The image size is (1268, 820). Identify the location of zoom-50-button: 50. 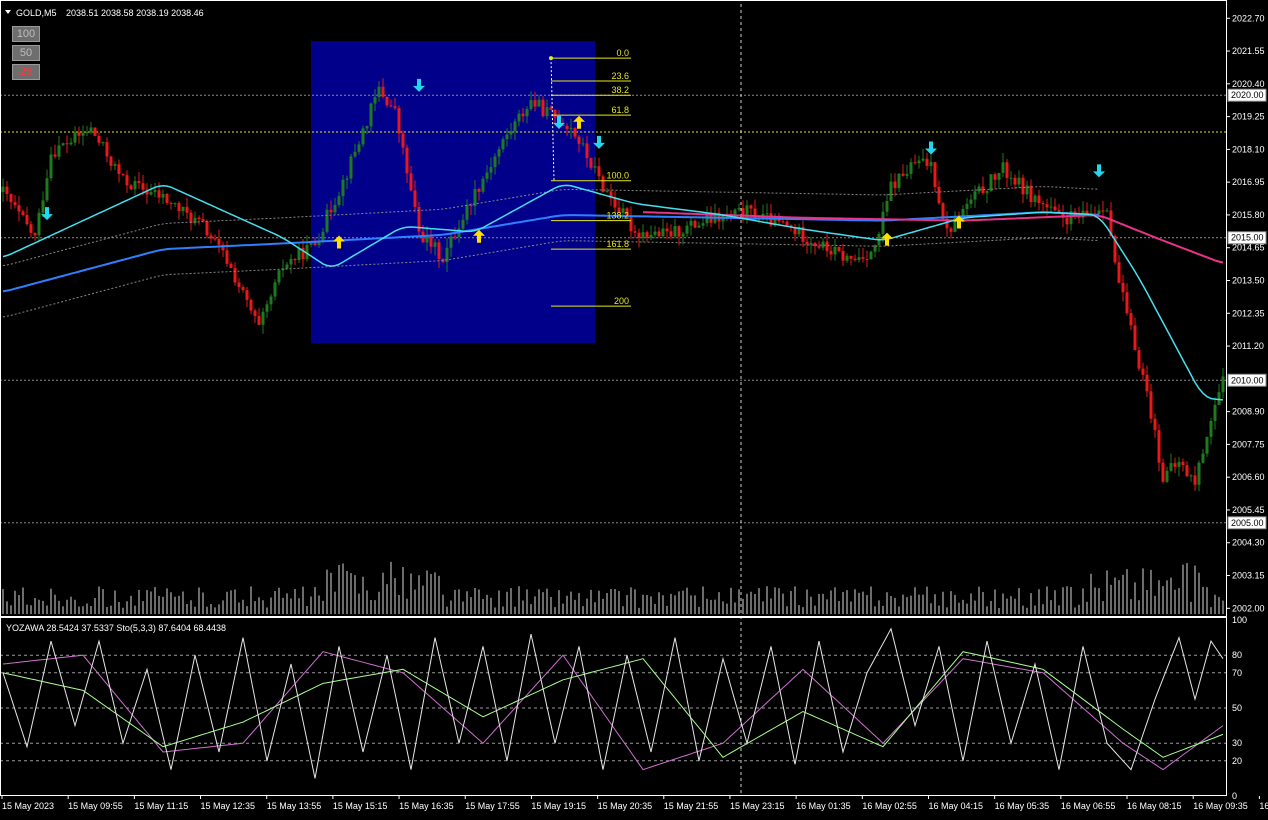
(26, 53).